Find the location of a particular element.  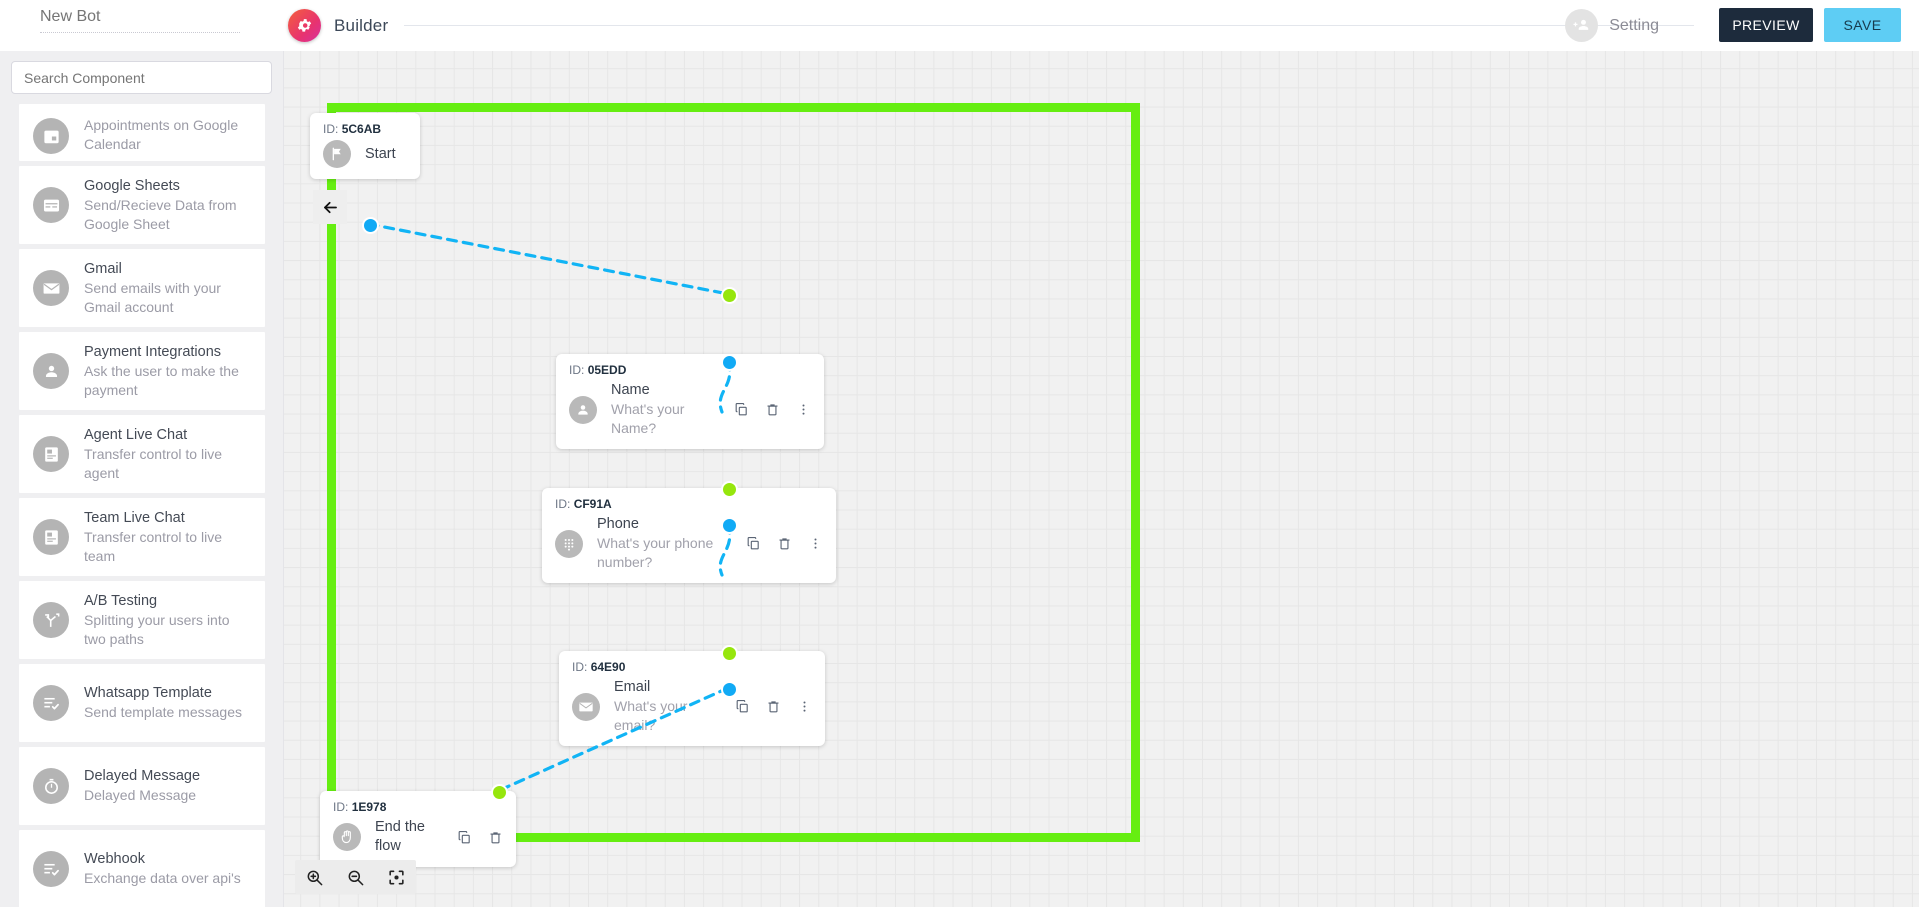

setting-button: Setting is located at coordinates (1612, 25).